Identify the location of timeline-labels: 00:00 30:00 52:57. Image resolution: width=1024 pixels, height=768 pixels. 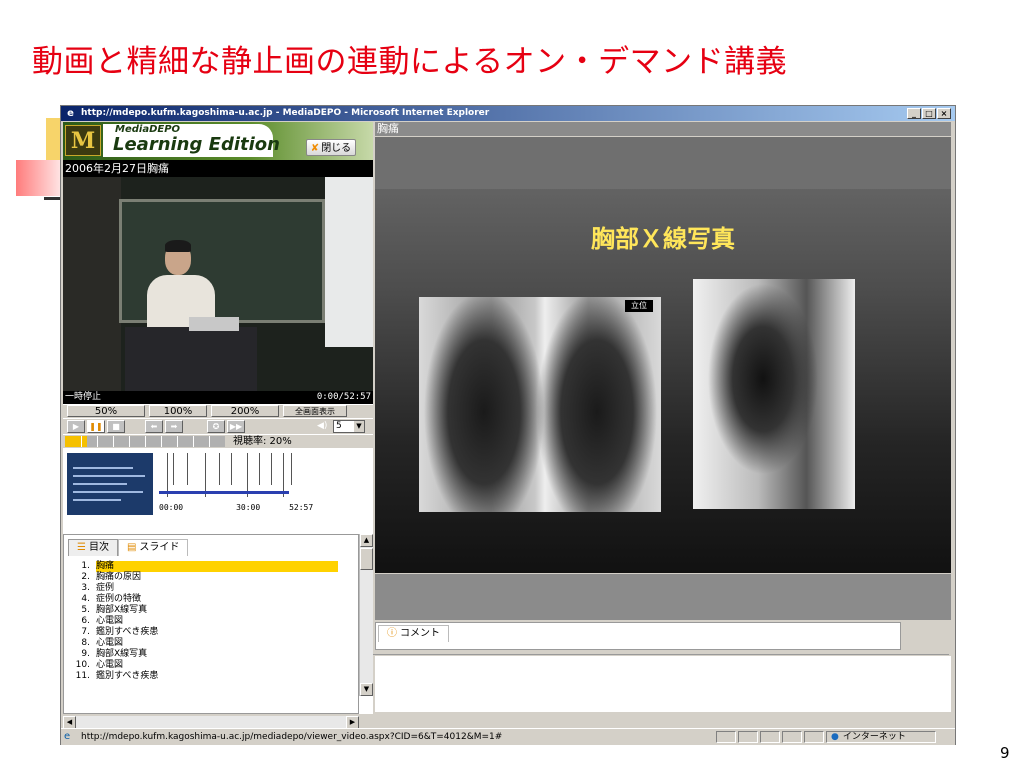
(236, 507).